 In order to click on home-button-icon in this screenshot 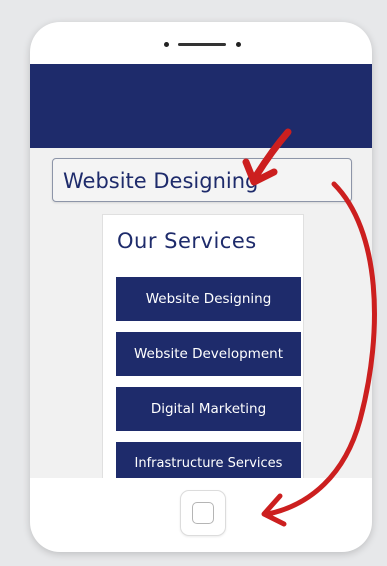, I will do `click(203, 513)`.